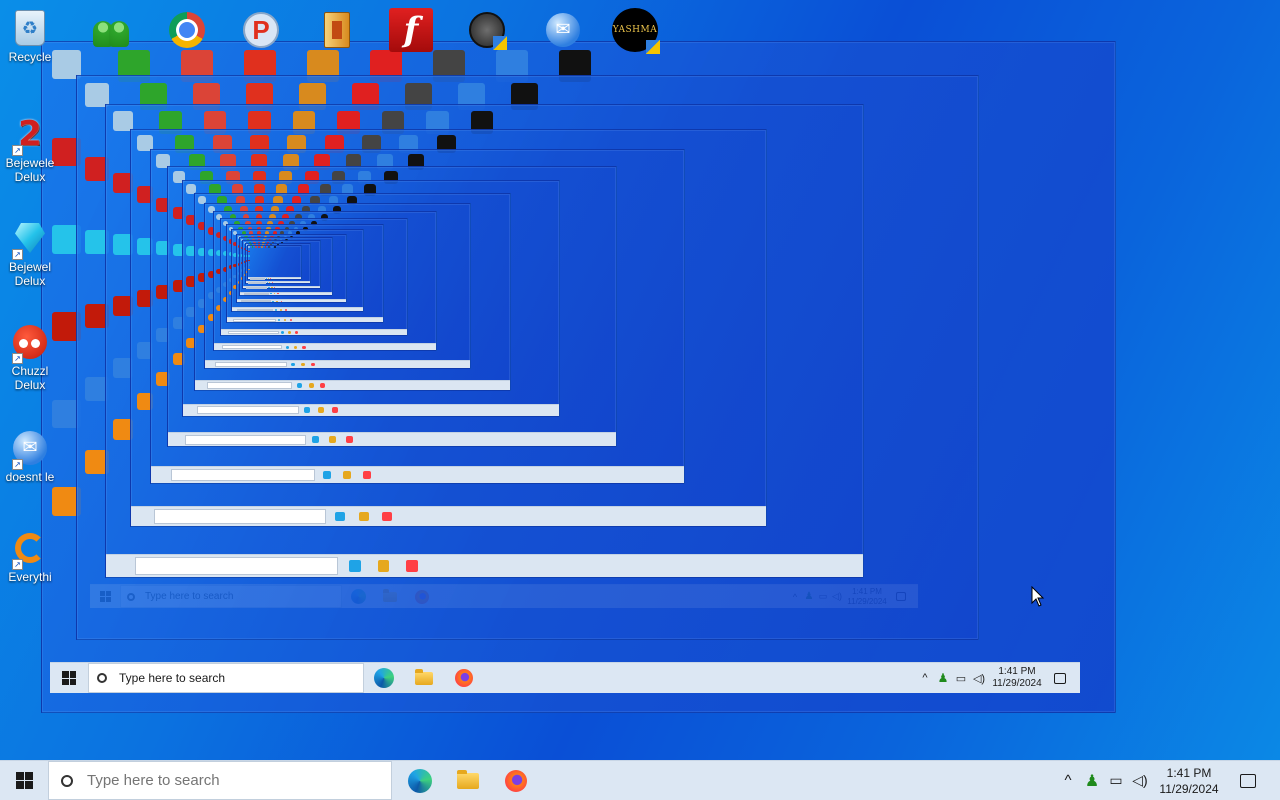 This screenshot has width=1280, height=800. I want to click on desktop-icon-bejeweled-2: 2 ↗ Bejewele Delux, so click(30, 149).